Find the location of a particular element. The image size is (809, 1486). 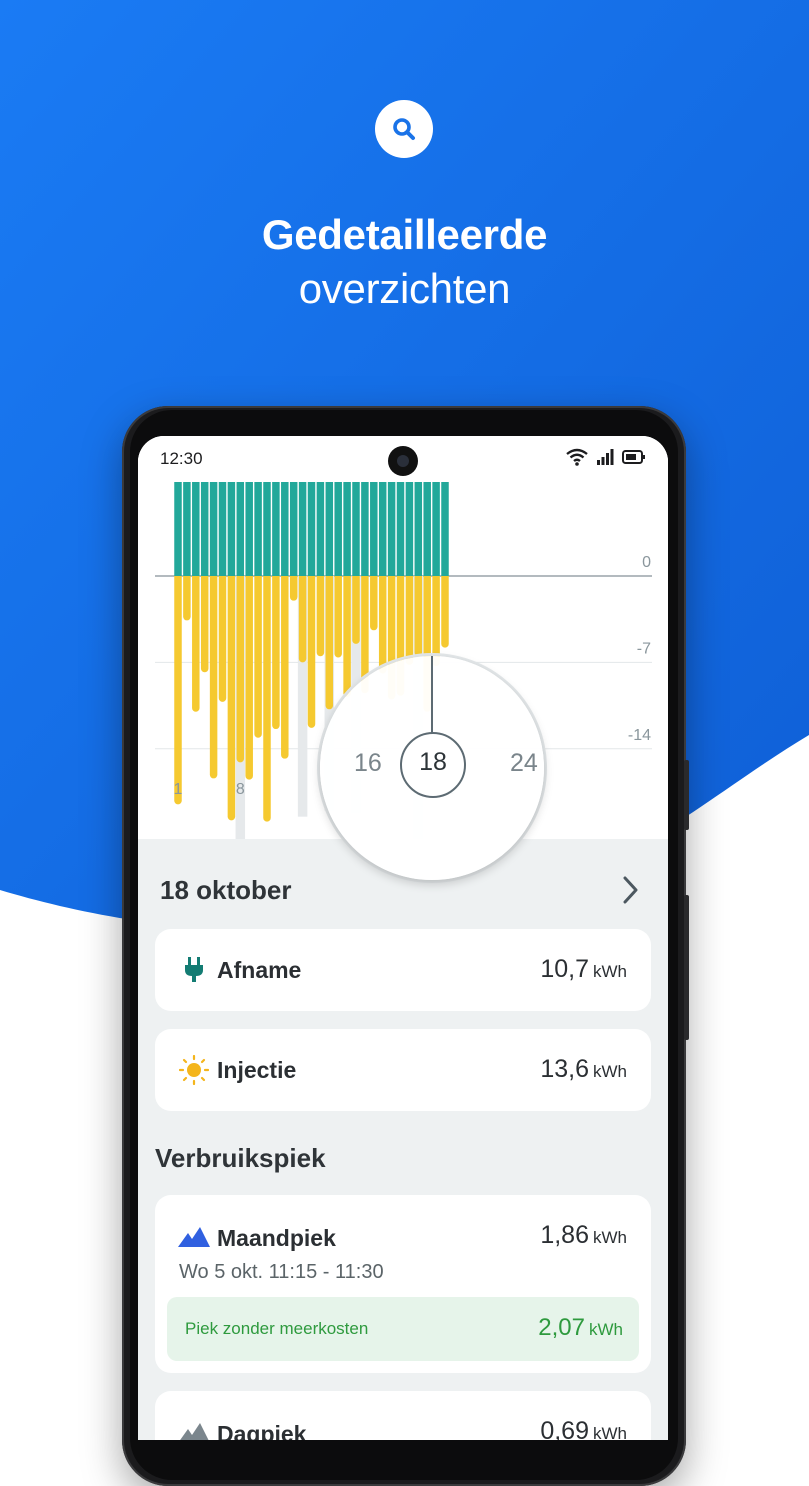

free-peak-value: 2,07 kWh is located at coordinates (580, 1328).